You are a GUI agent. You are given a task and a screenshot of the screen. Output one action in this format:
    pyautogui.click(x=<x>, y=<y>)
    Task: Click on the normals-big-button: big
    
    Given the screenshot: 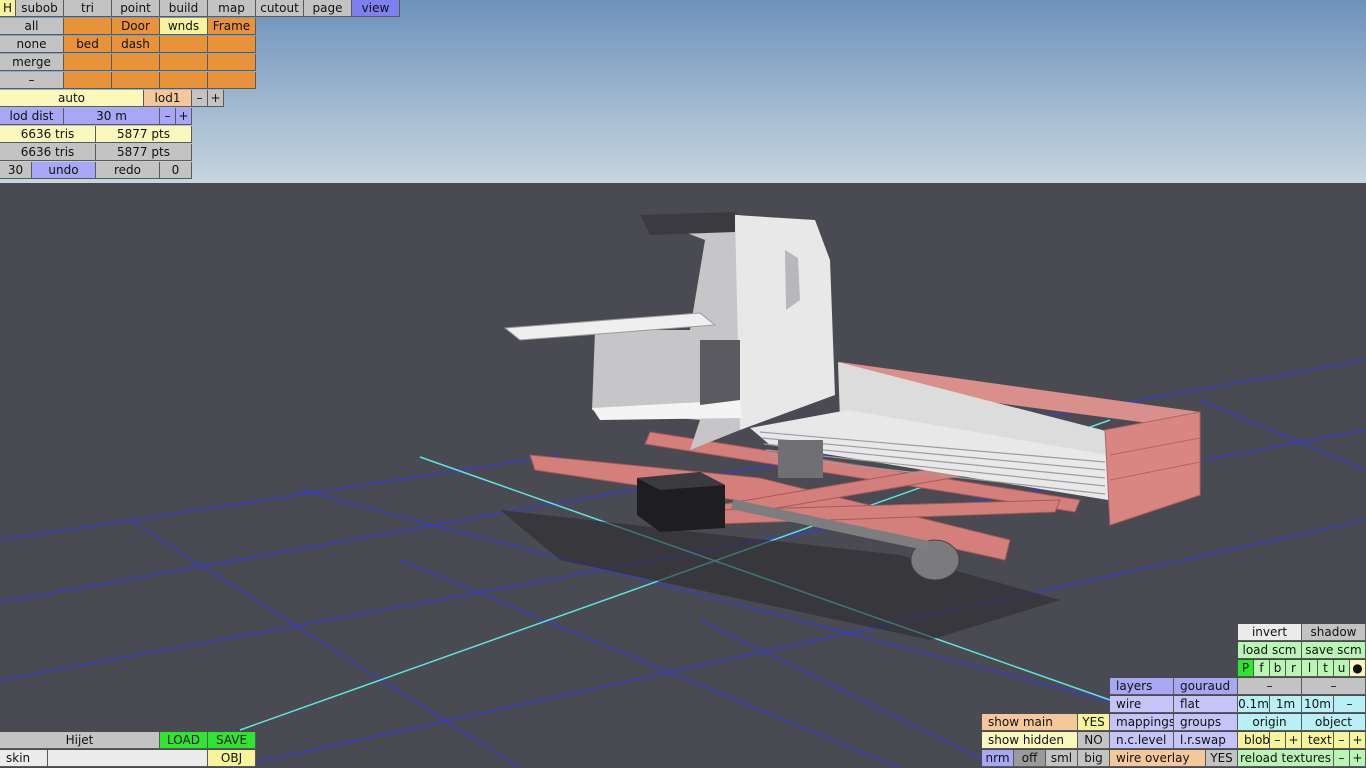 What is the action you would take?
    pyautogui.click(x=1094, y=758)
    